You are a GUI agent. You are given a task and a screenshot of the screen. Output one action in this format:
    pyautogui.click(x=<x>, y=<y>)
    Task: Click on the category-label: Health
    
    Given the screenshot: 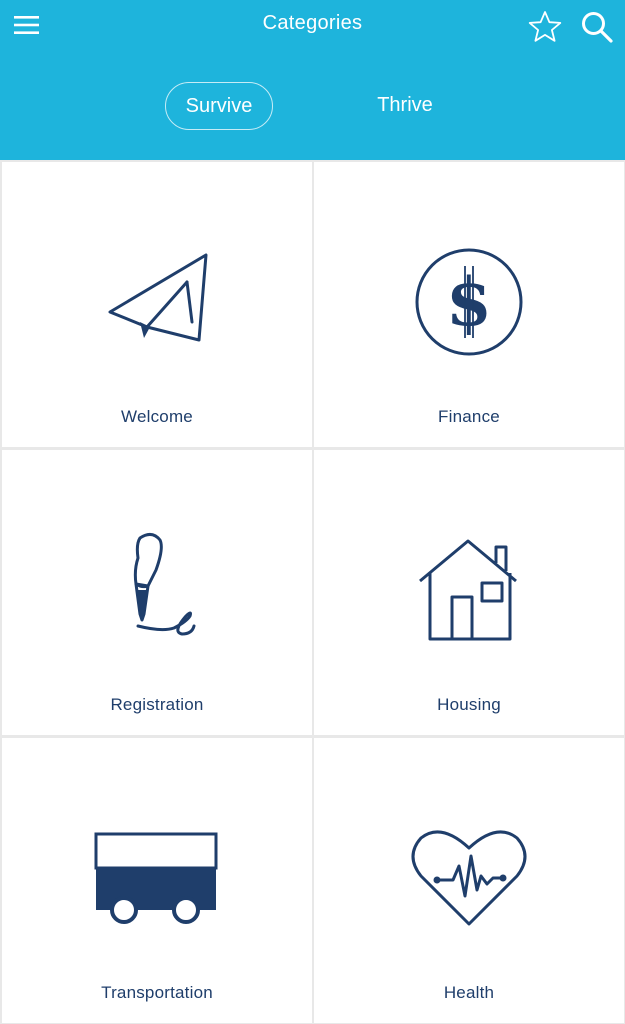 What is the action you would take?
    pyautogui.click(x=469, y=992)
    